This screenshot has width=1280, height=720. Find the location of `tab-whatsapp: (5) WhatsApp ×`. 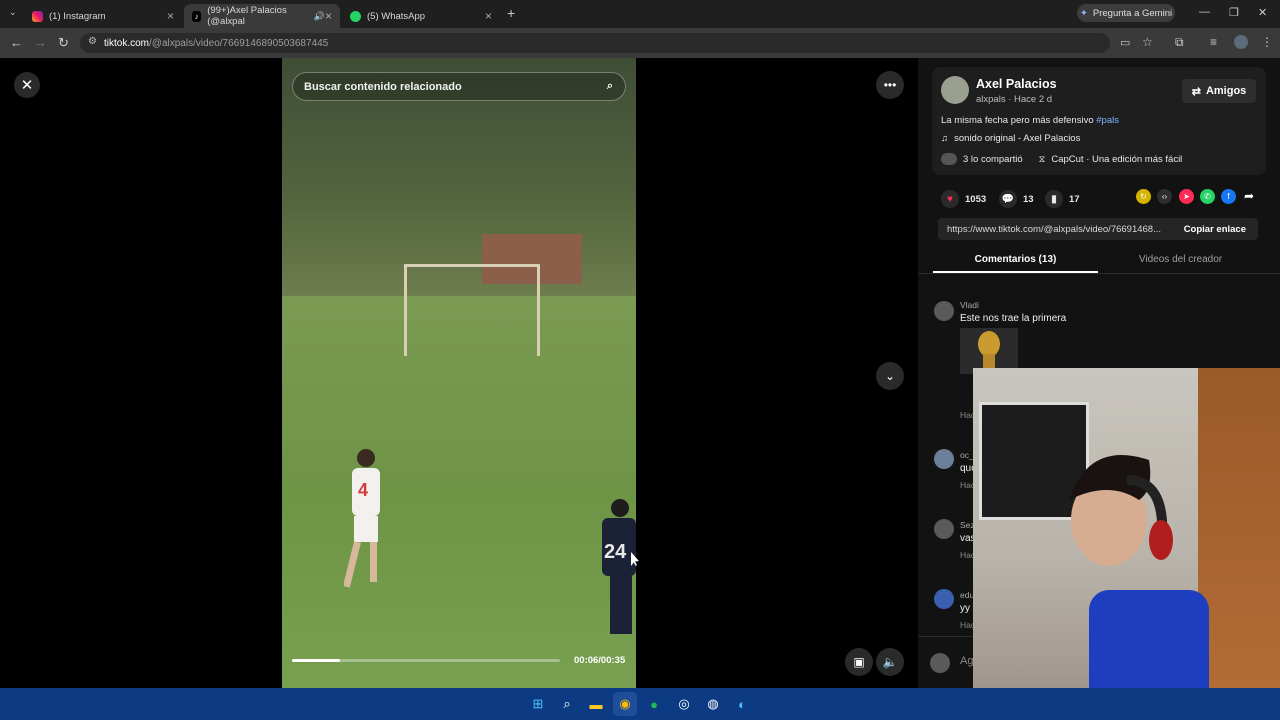

tab-whatsapp: (5) WhatsApp × is located at coordinates (421, 16).